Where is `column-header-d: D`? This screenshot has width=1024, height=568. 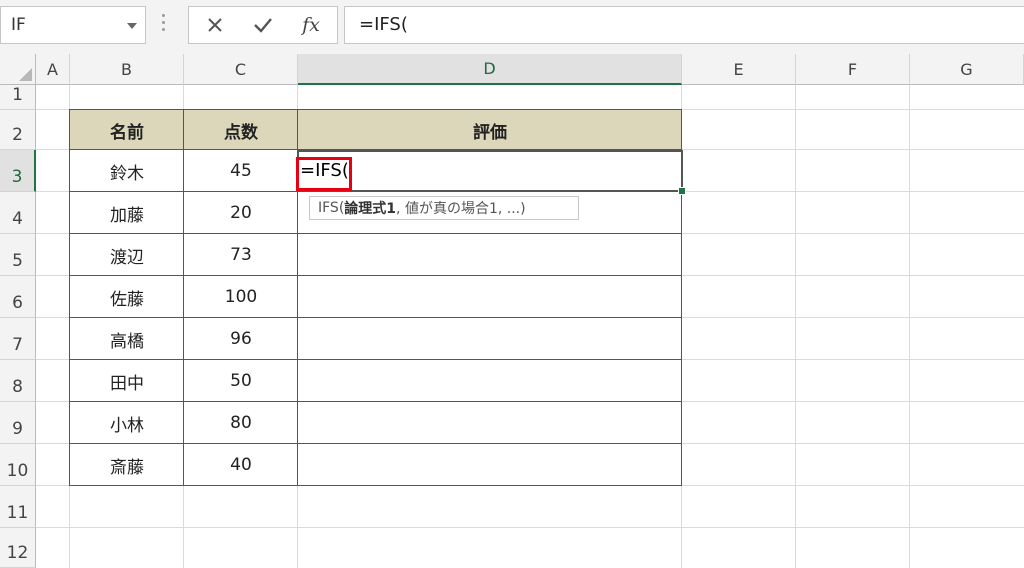 column-header-d: D is located at coordinates (490, 69).